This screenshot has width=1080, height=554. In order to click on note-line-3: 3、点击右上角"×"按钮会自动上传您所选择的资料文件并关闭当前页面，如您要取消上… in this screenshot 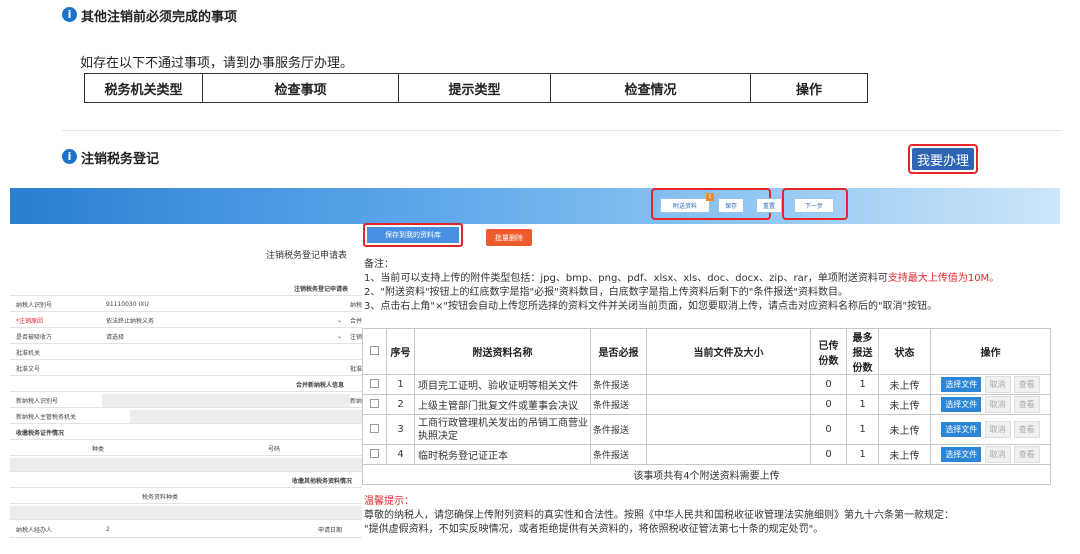, I will do `click(651, 306)`.